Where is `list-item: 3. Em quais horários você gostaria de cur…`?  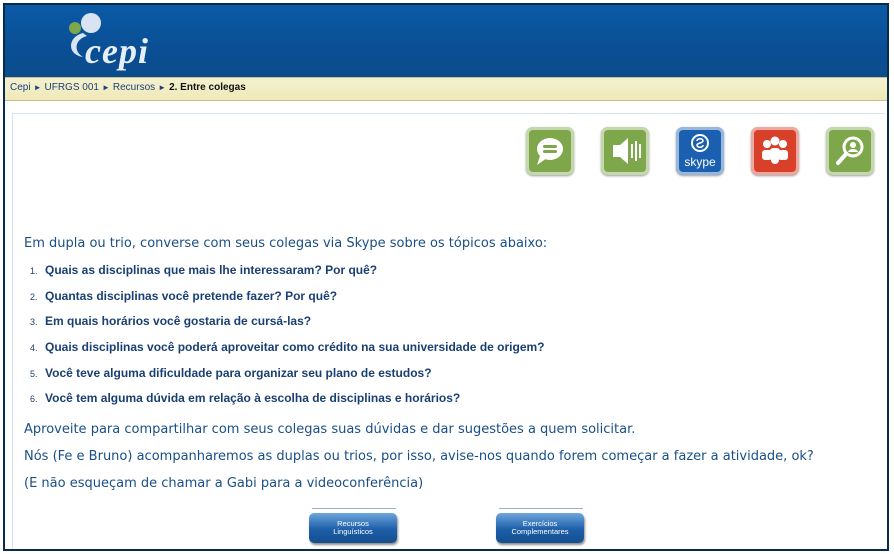 list-item: 3. Em quais horários você gostaria de cur… is located at coordinates (287, 327).